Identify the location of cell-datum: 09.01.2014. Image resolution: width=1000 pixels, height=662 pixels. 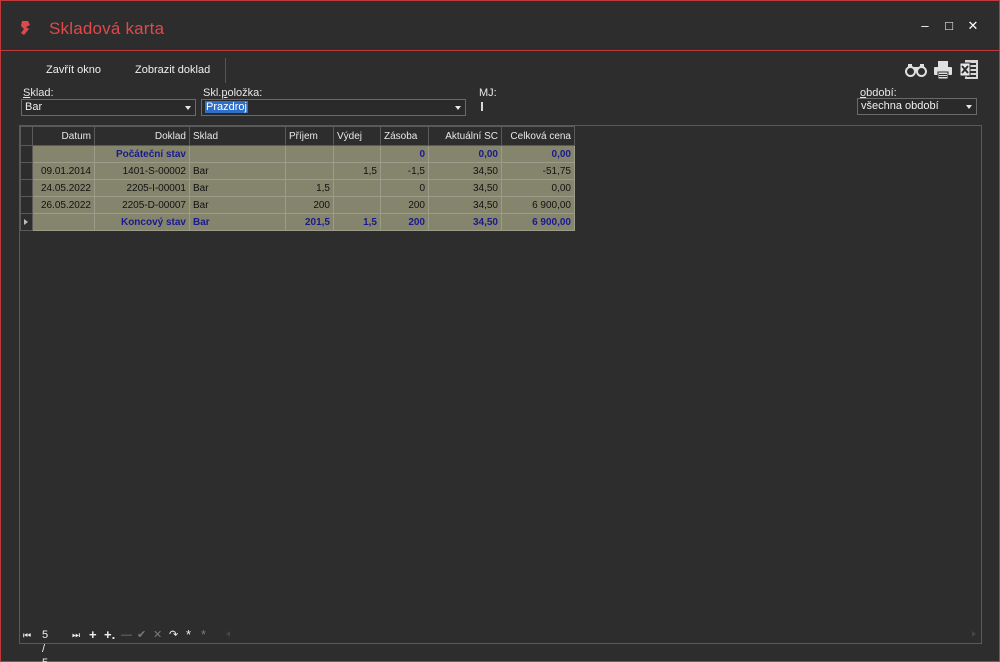
(63, 171).